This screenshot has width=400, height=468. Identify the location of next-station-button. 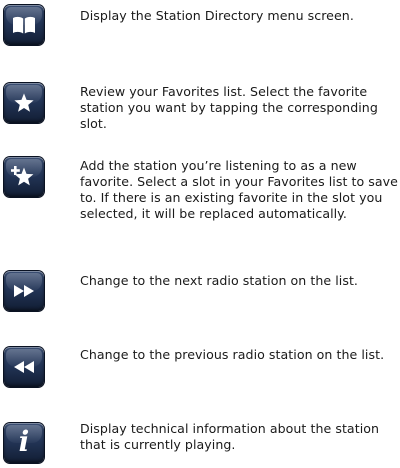
(24, 291).